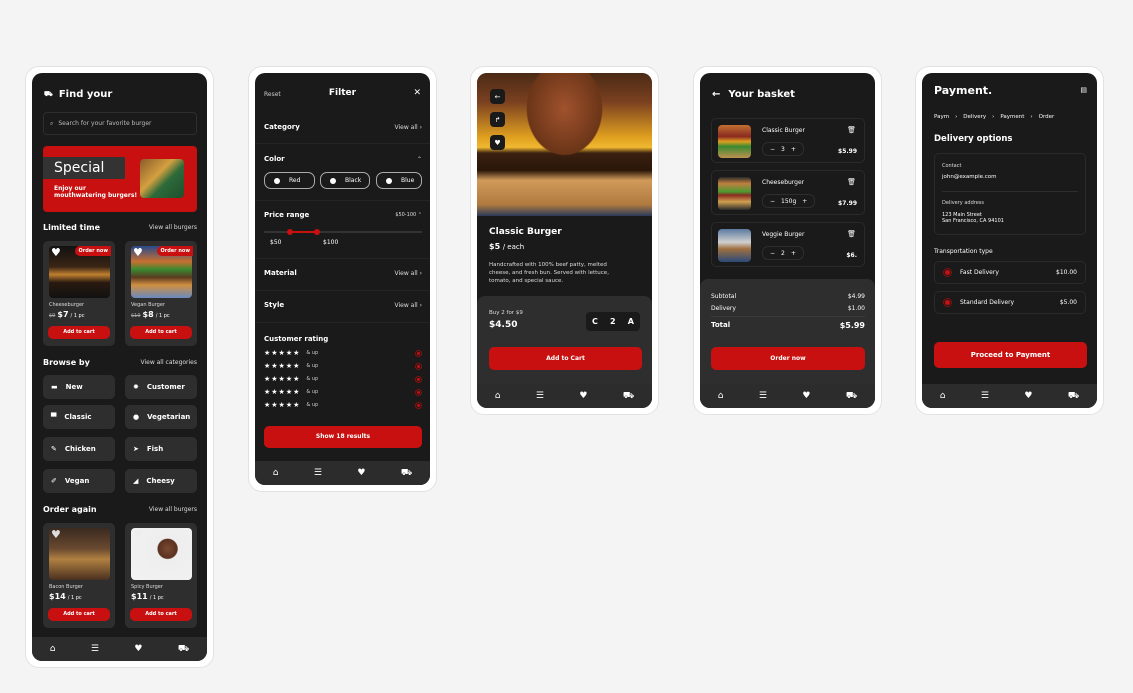  What do you see at coordinates (969, 177) in the screenshot?
I see `contact-value: john@example.com` at bounding box center [969, 177].